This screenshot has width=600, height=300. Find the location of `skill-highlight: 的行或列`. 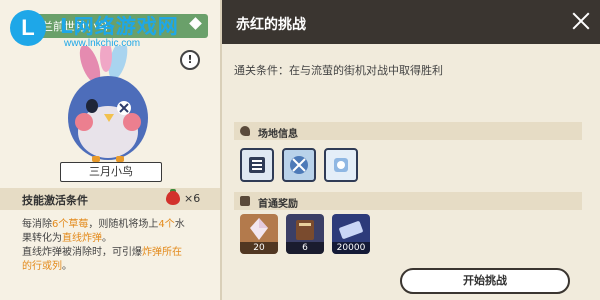

skill-highlight: 的行或列 is located at coordinates (42, 266).